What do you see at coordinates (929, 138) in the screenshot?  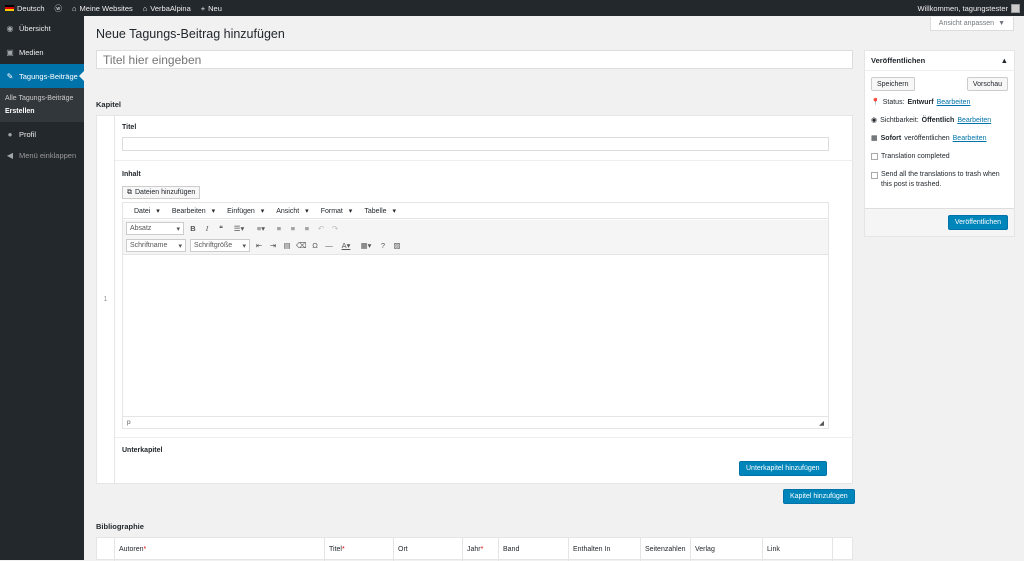 I see `schedule-row: ▦ Sofort veröffentlichen Bearbeiten` at bounding box center [929, 138].